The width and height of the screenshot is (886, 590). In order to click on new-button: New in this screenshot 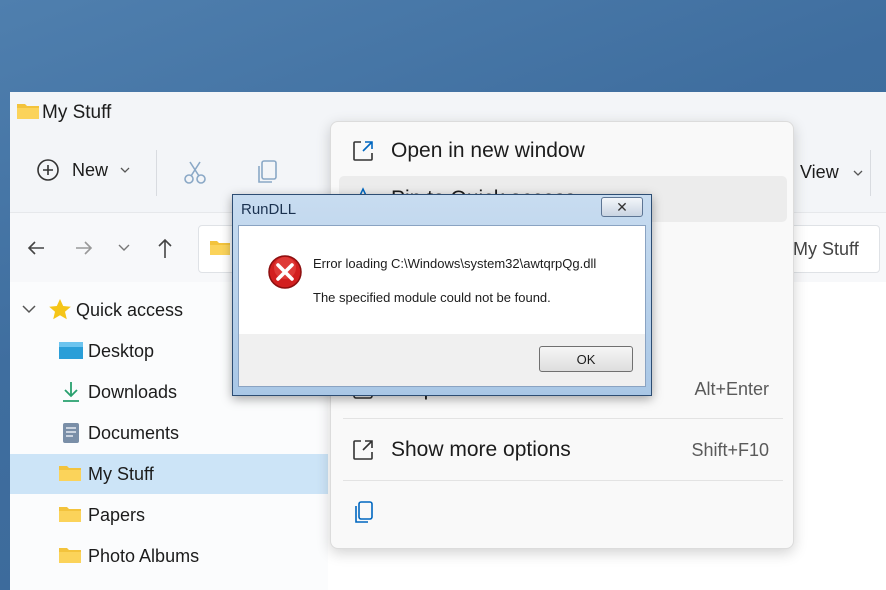, I will do `click(83, 170)`.